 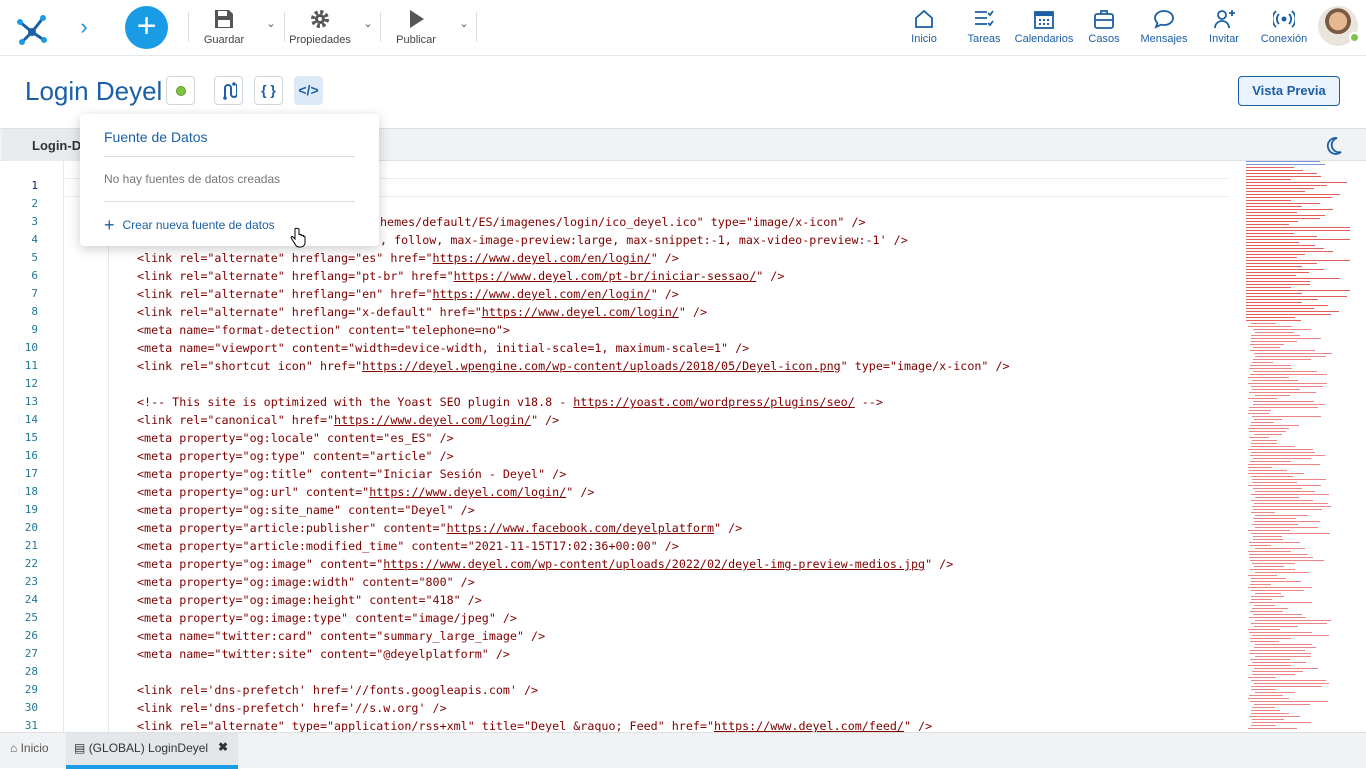 What do you see at coordinates (1224, 19) in the screenshot?
I see `add-user-icon` at bounding box center [1224, 19].